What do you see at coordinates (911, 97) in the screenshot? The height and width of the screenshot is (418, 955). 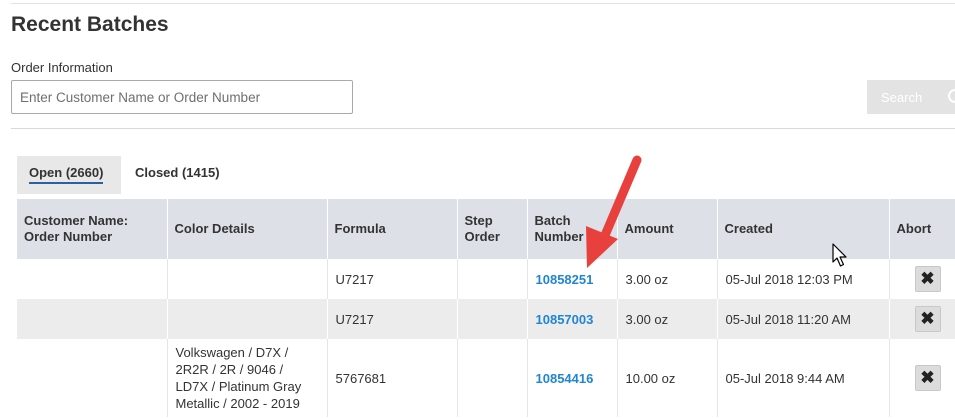 I see `search-button: Search` at bounding box center [911, 97].